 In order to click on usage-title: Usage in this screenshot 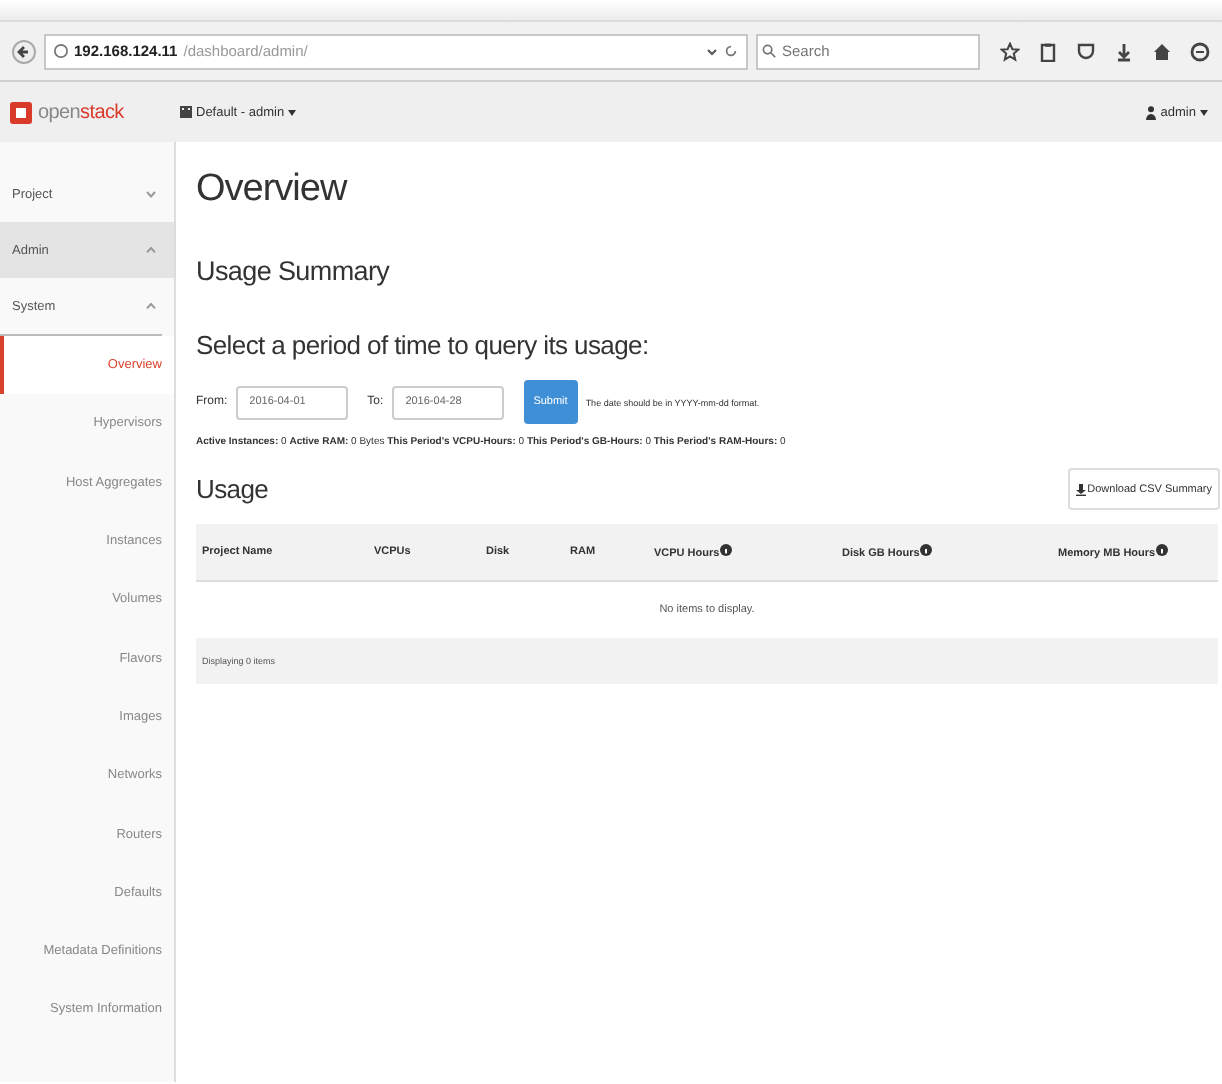, I will do `click(232, 489)`.